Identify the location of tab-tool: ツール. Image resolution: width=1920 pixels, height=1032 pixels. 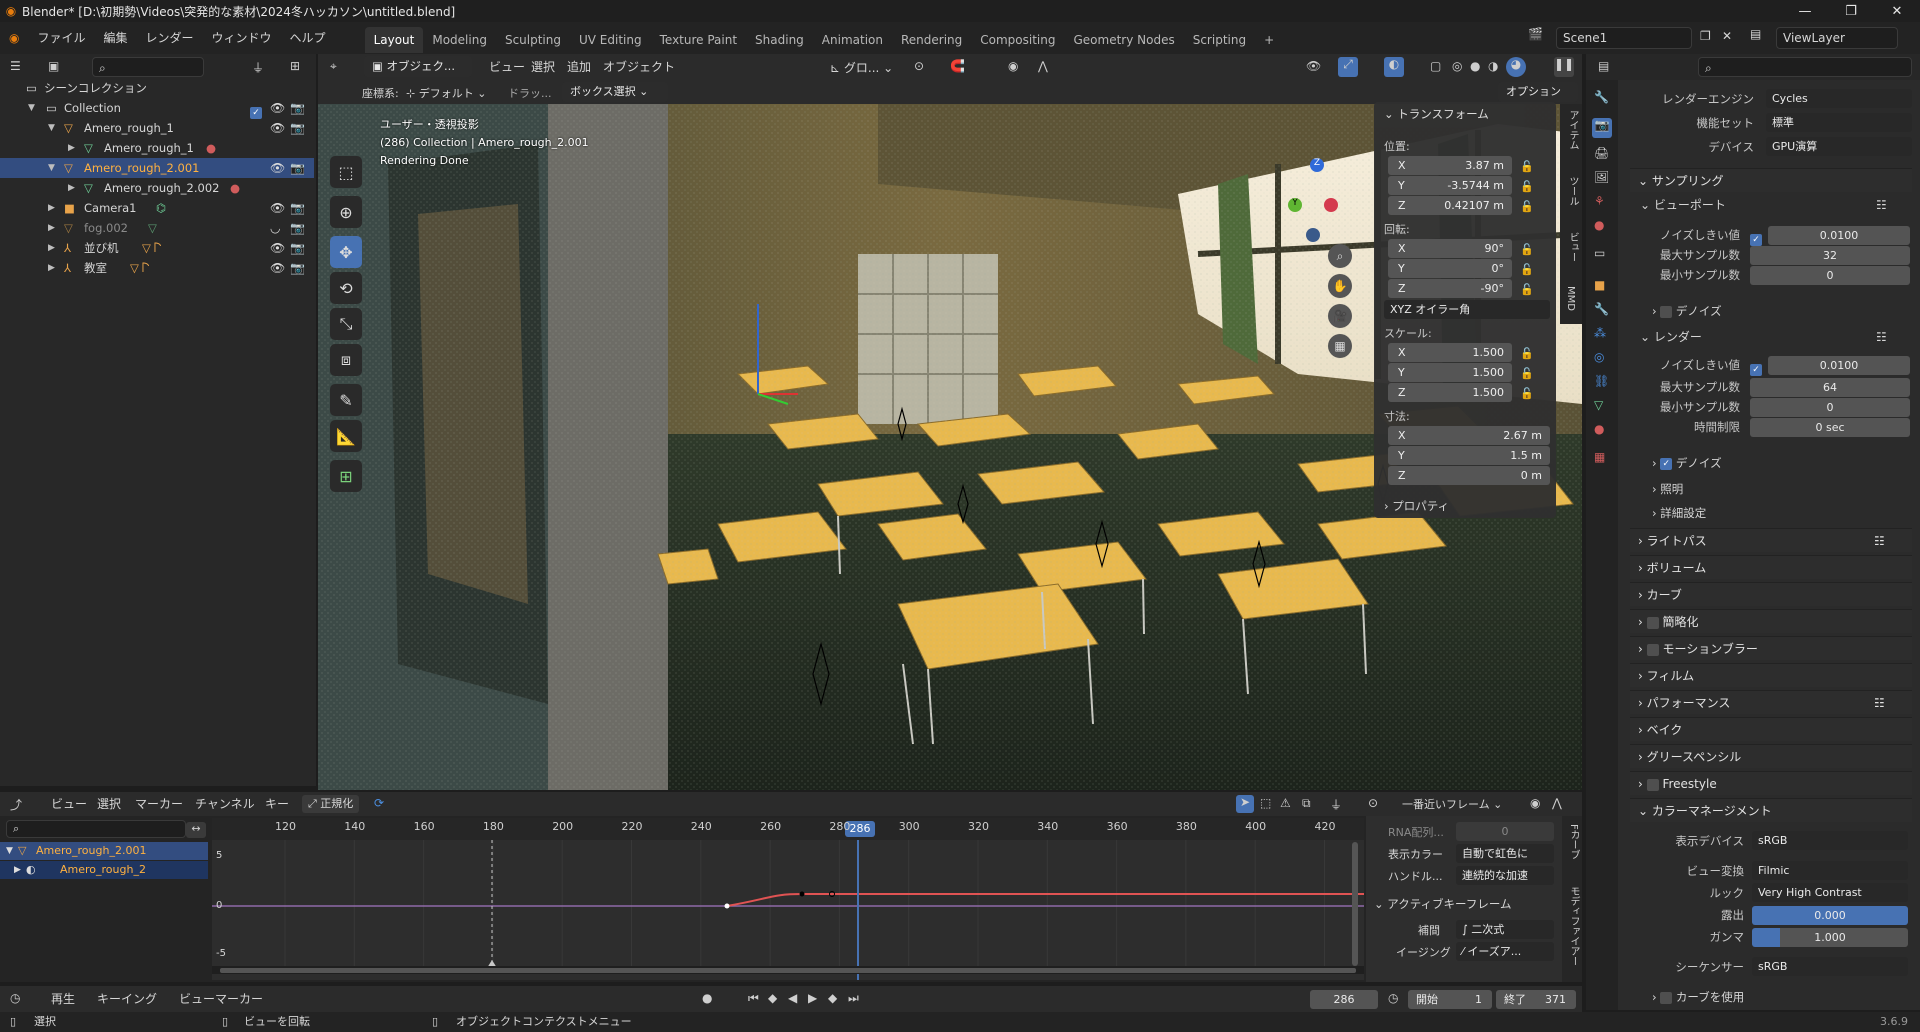
(1572, 191).